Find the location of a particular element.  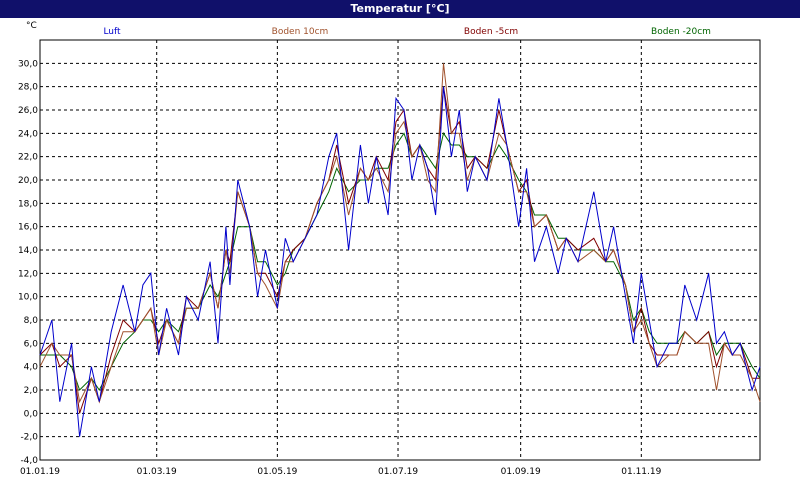

y-axis-unit: °C is located at coordinates (31, 26).